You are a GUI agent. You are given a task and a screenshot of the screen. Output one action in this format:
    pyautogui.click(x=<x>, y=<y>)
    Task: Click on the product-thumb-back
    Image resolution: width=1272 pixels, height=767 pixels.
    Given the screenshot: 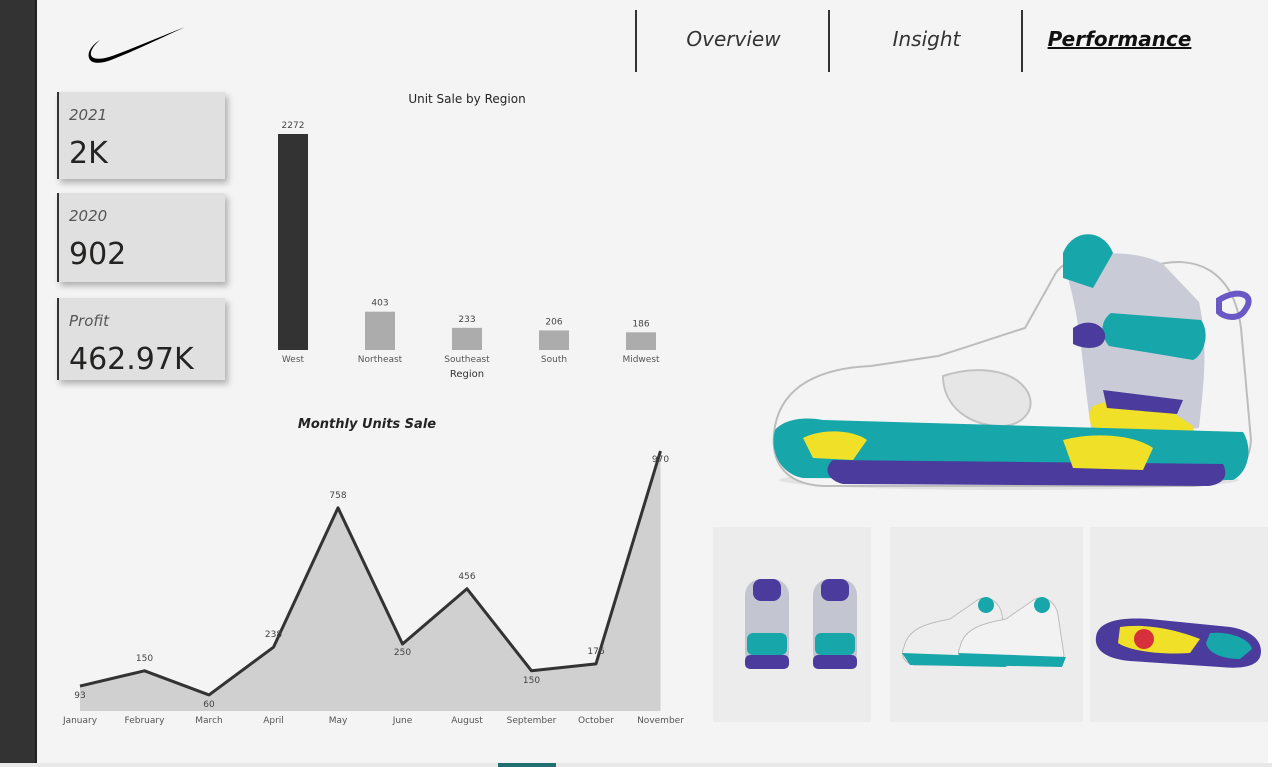 What is the action you would take?
    pyautogui.click(x=792, y=624)
    